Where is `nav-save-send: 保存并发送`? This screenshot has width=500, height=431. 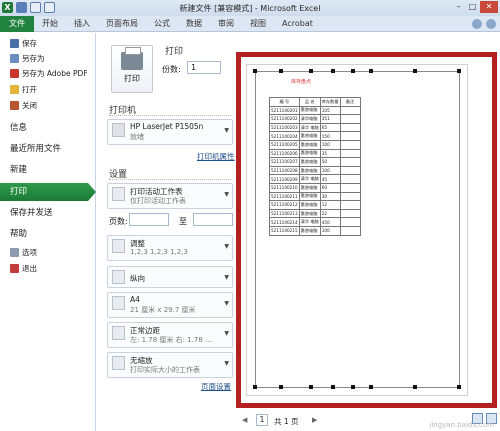 nav-save-send: 保存并发送 is located at coordinates (48, 213).